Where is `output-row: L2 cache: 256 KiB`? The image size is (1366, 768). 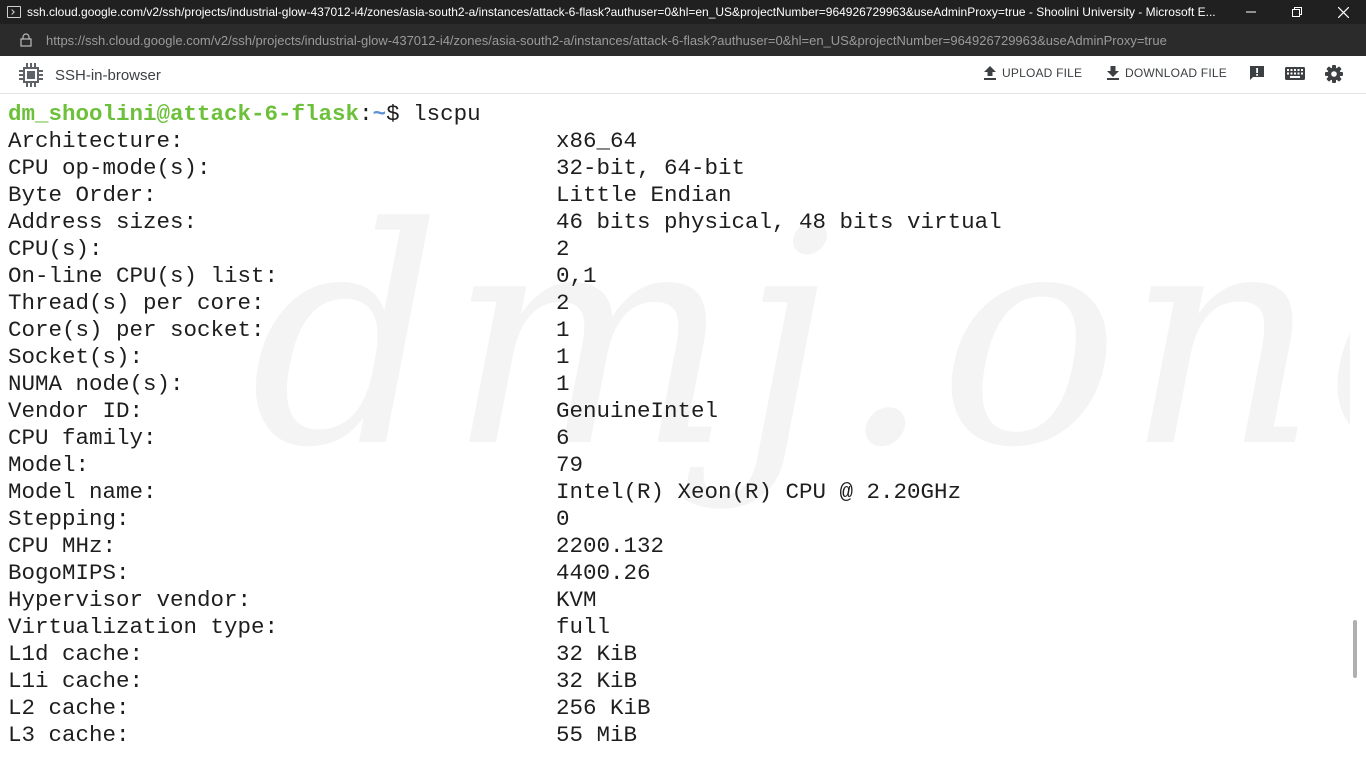
output-row: L2 cache: 256 KiB is located at coordinates (329, 708).